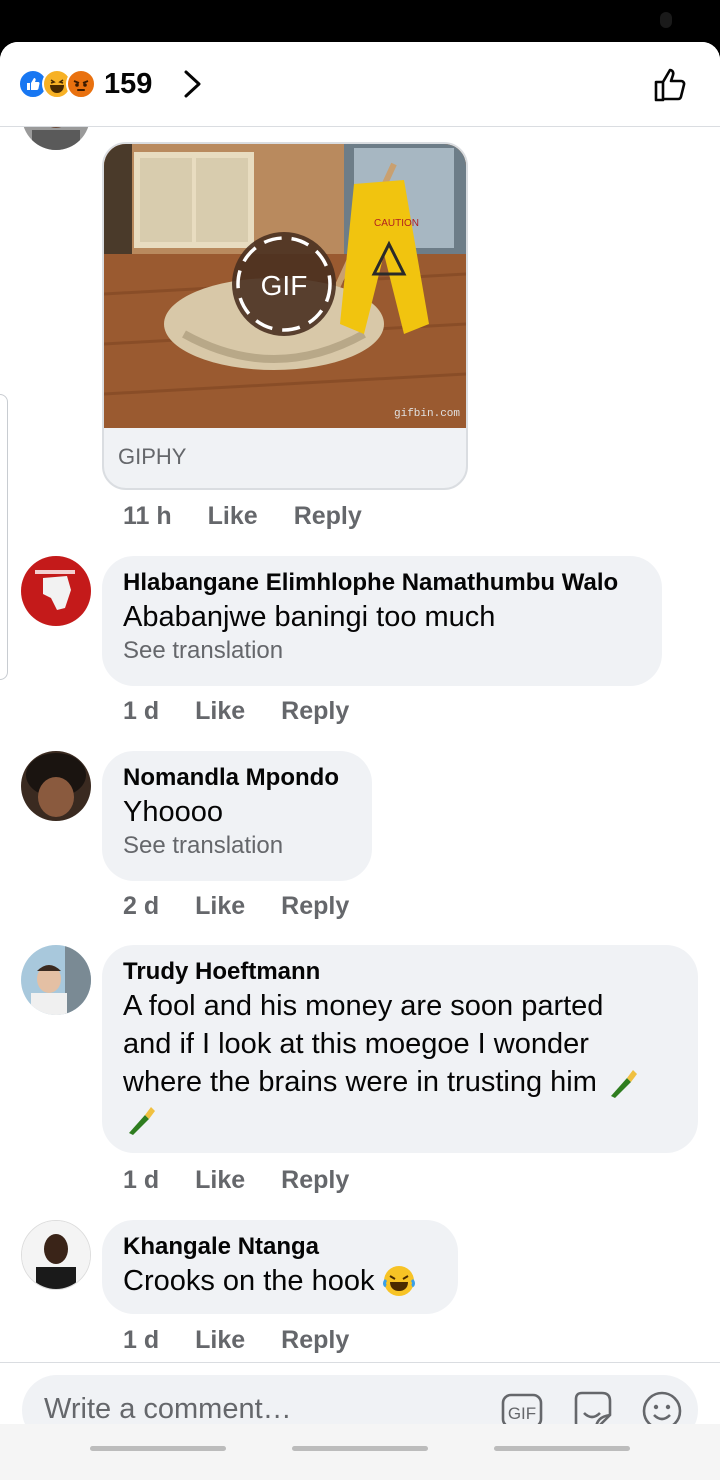  I want to click on comment-text: Ababanjwe baningi too much, so click(309, 617).